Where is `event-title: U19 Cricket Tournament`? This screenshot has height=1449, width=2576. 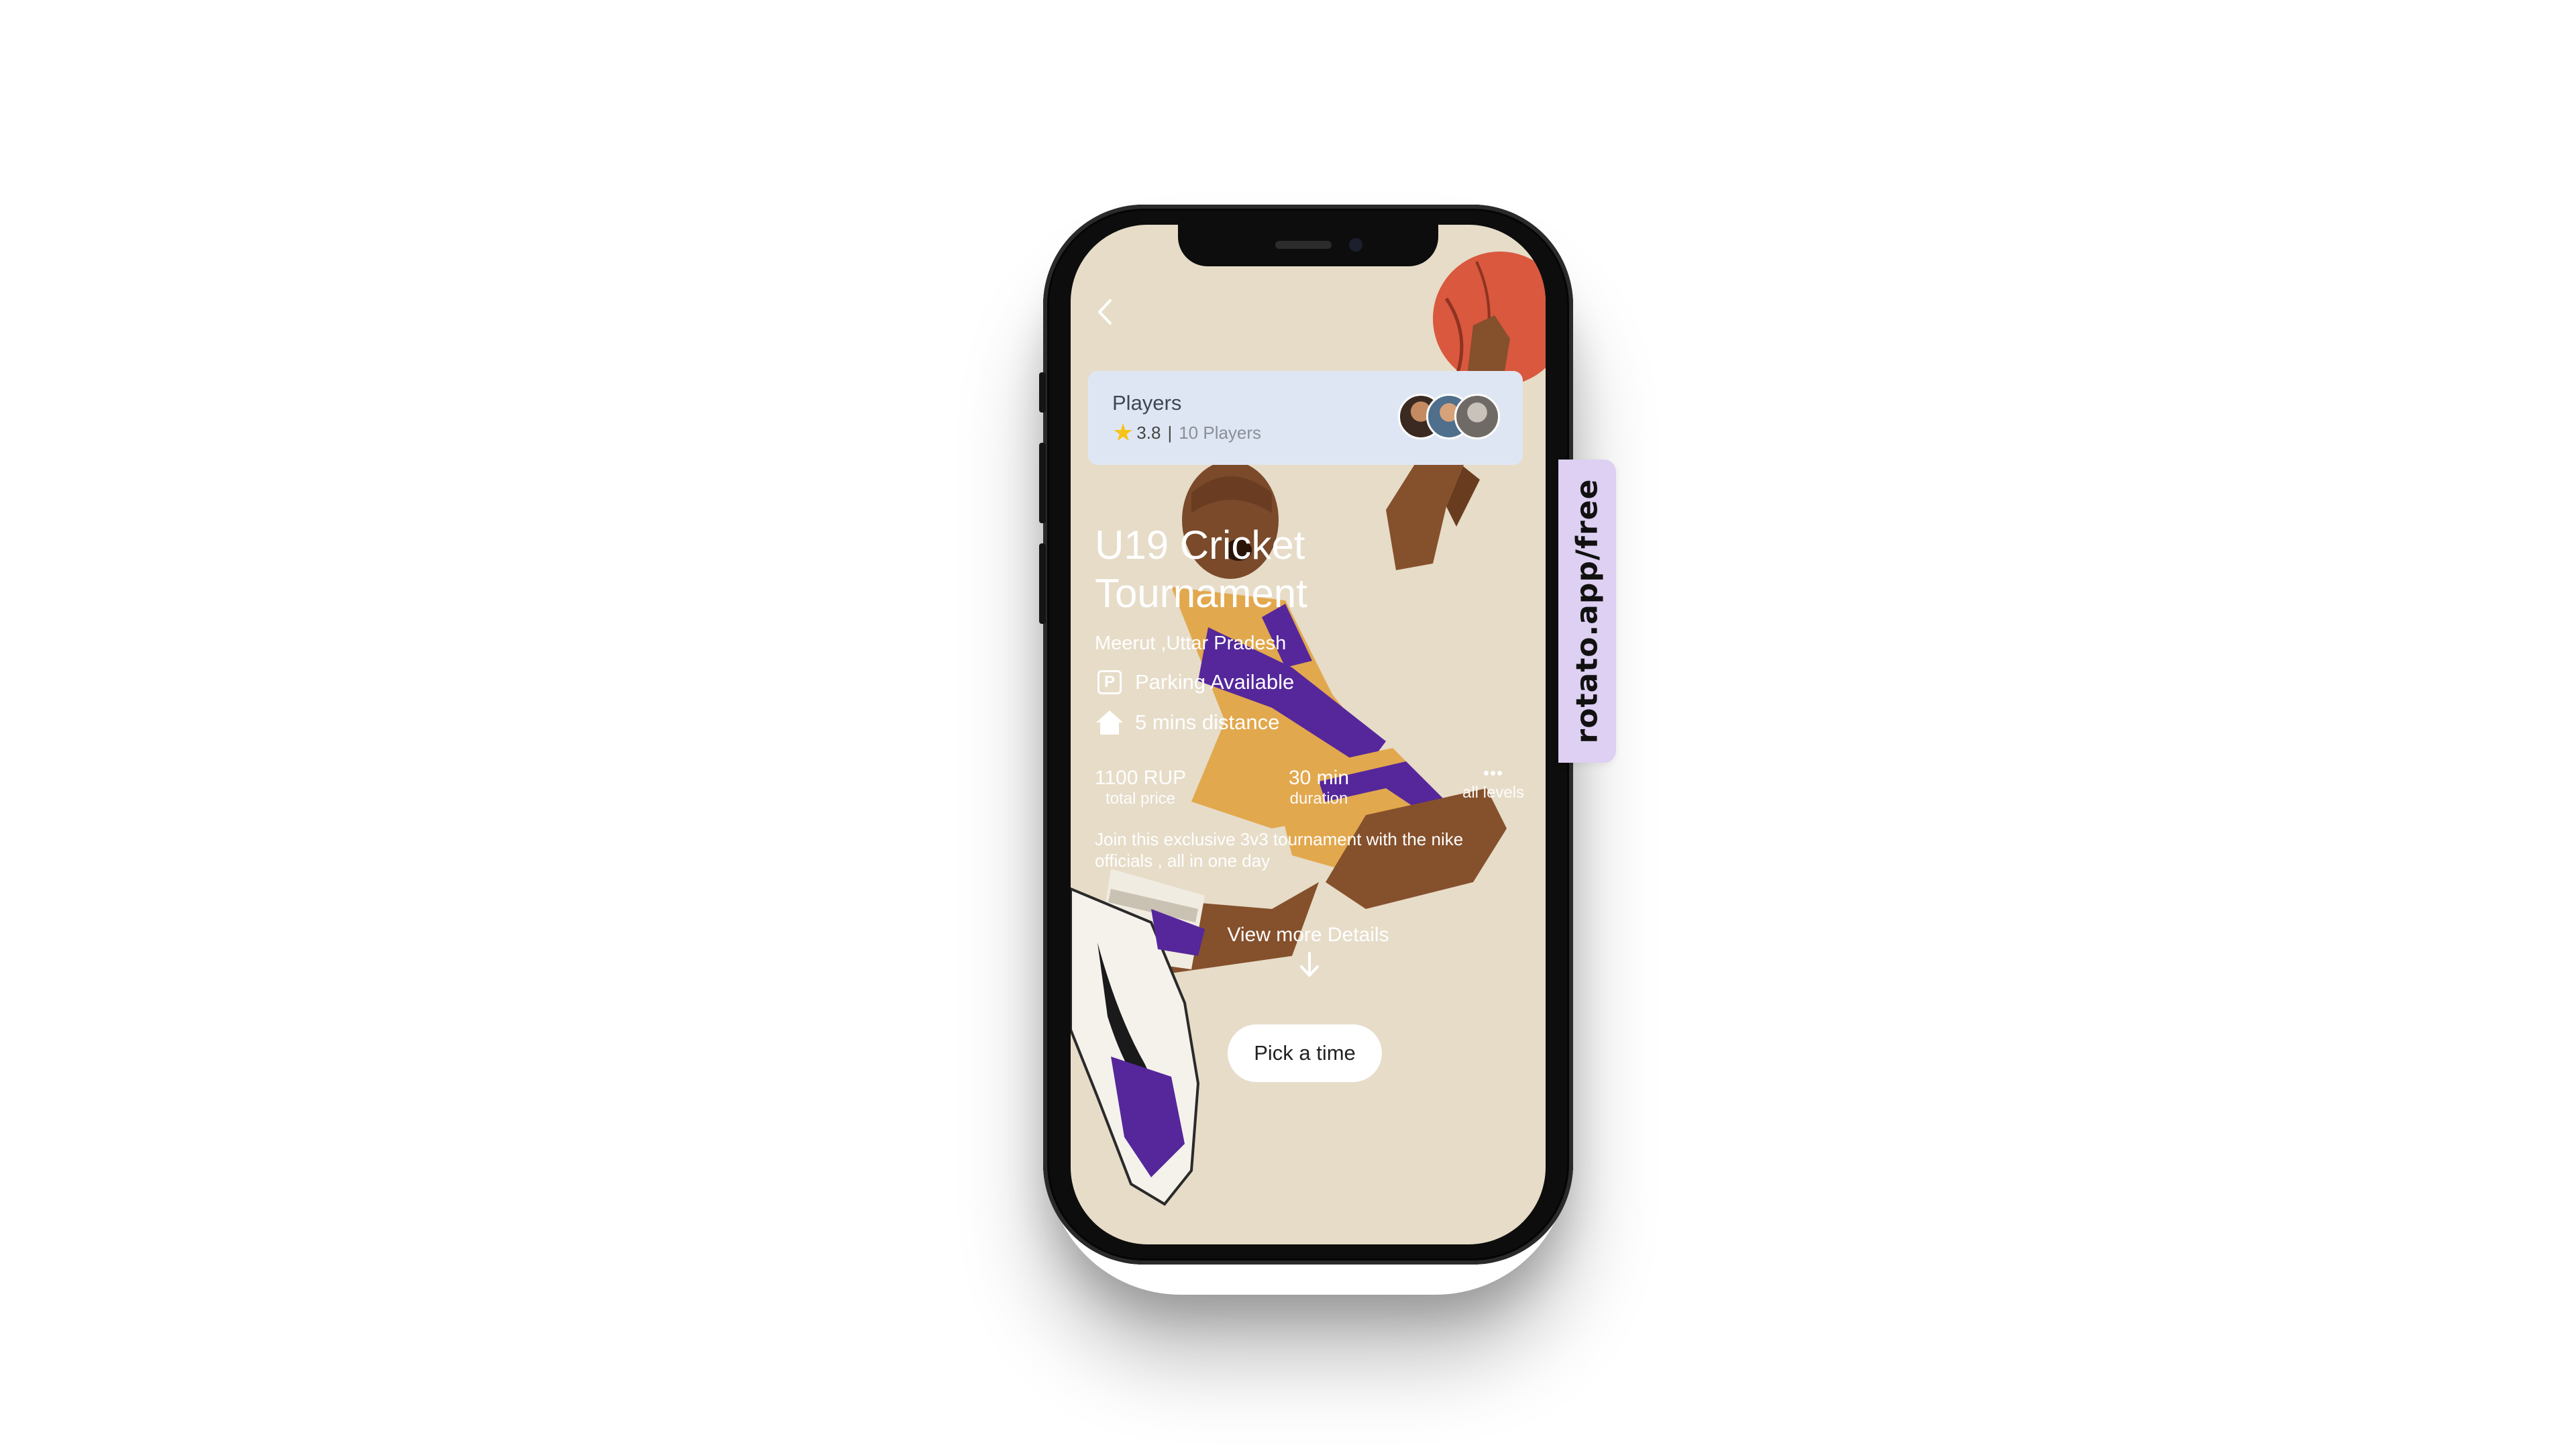 event-title: U19 Cricket Tournament is located at coordinates (1201, 569).